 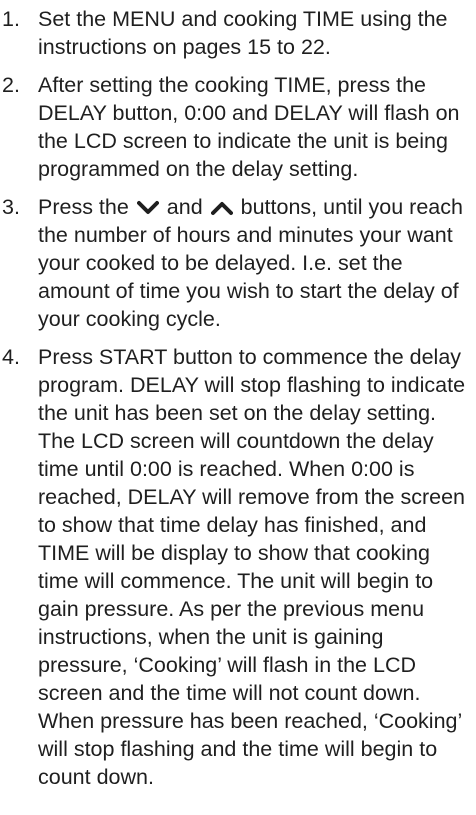 What do you see at coordinates (83, 207) in the screenshot?
I see `step-text-before: Press the` at bounding box center [83, 207].